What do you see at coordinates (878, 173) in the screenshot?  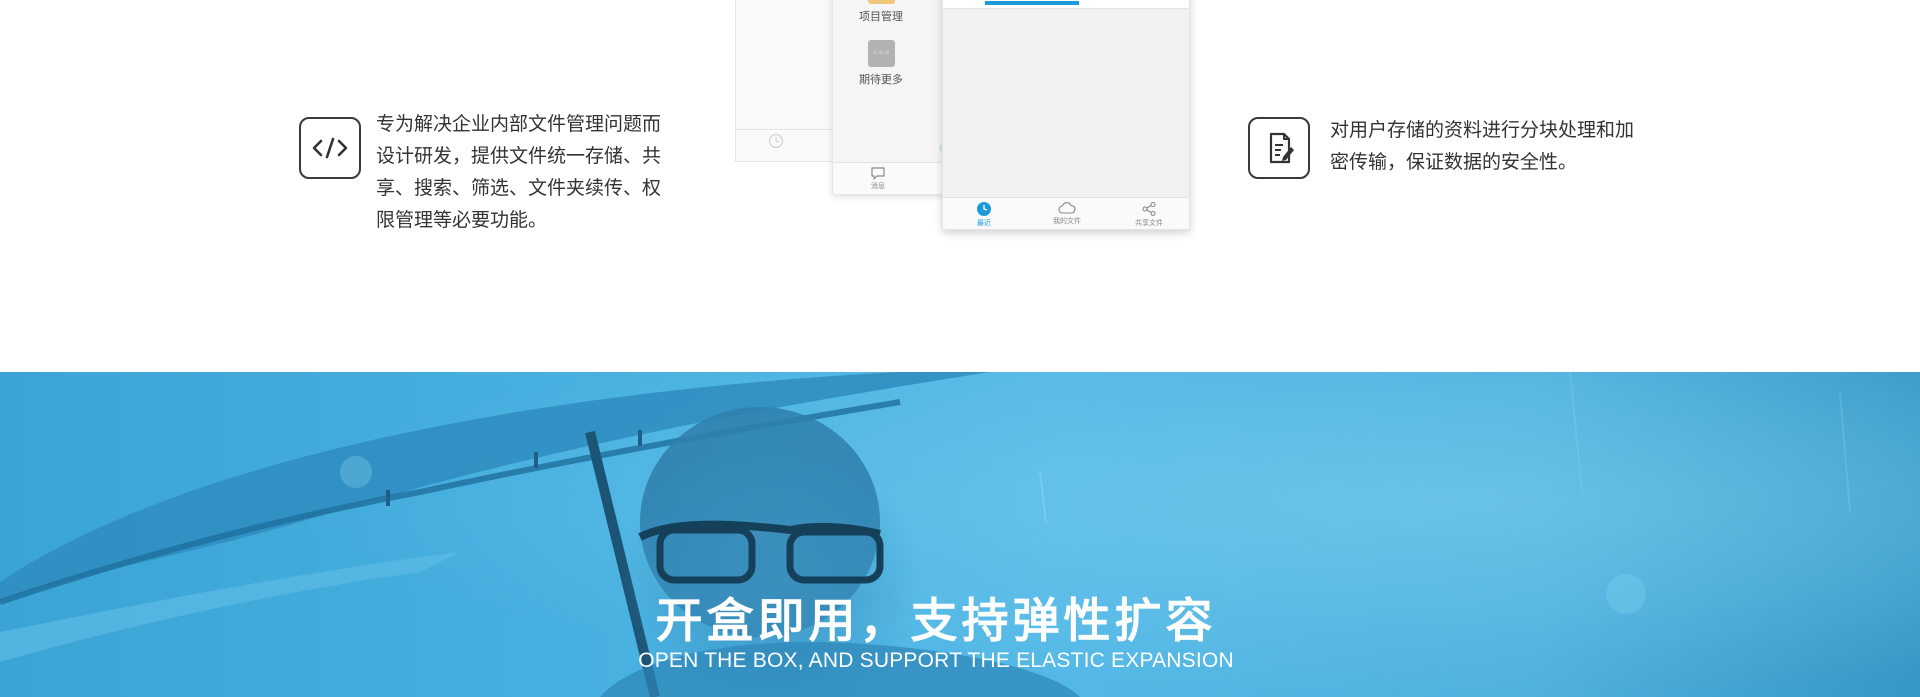 I see `message-icon` at bounding box center [878, 173].